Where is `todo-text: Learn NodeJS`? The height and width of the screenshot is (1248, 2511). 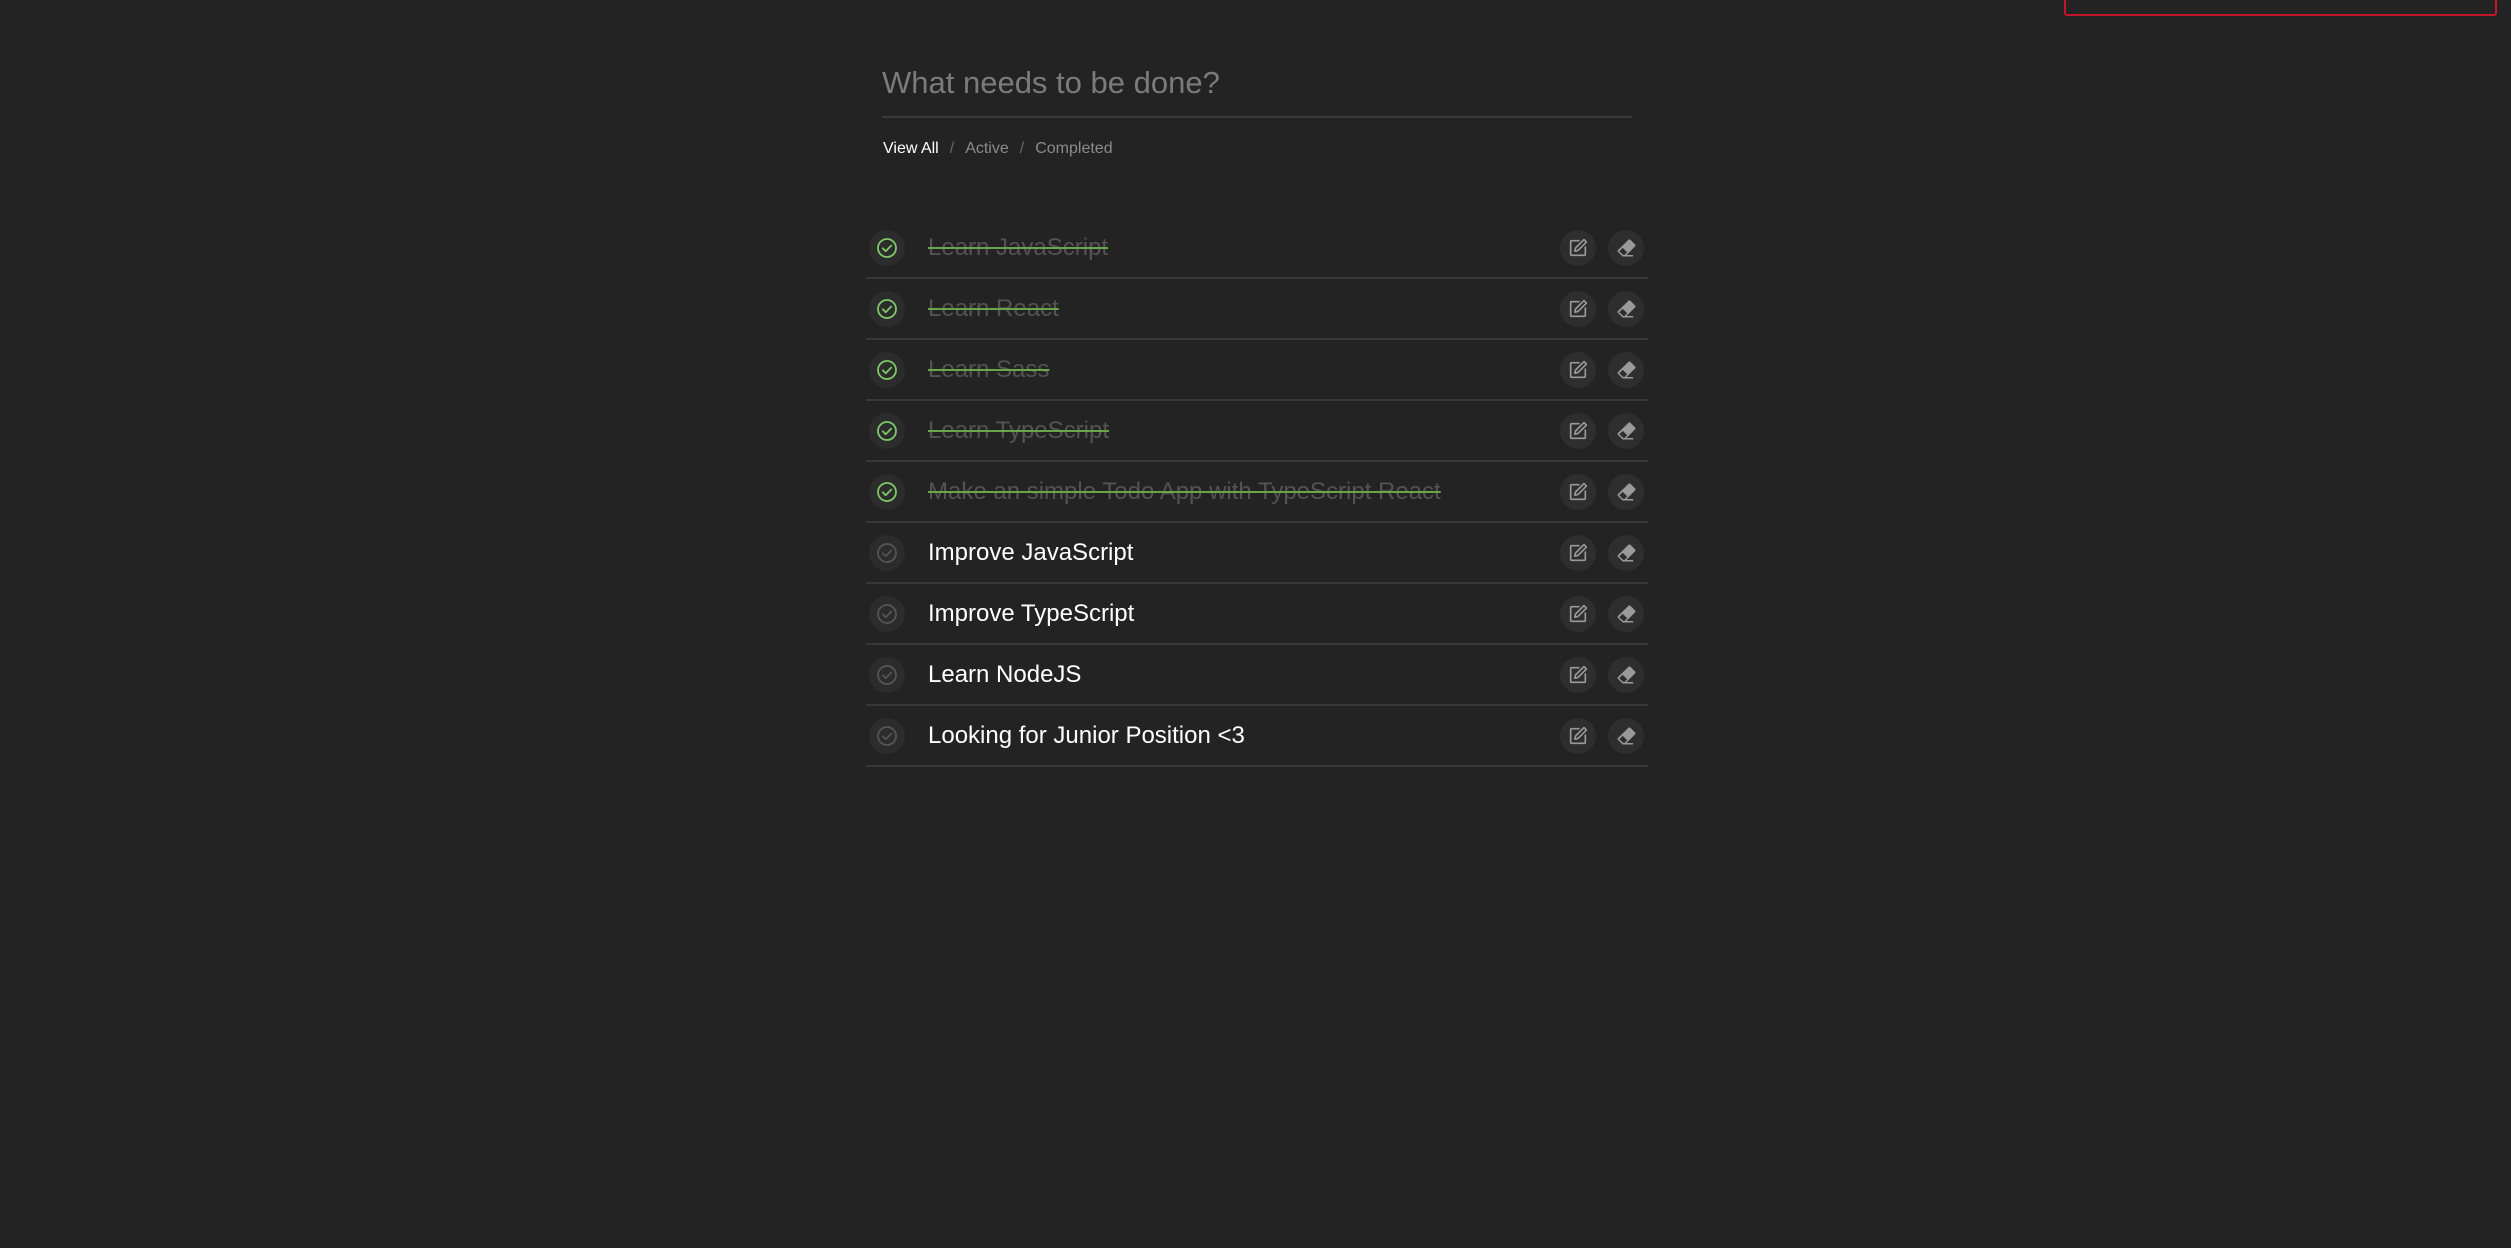 todo-text: Learn NodeJS is located at coordinates (1005, 674).